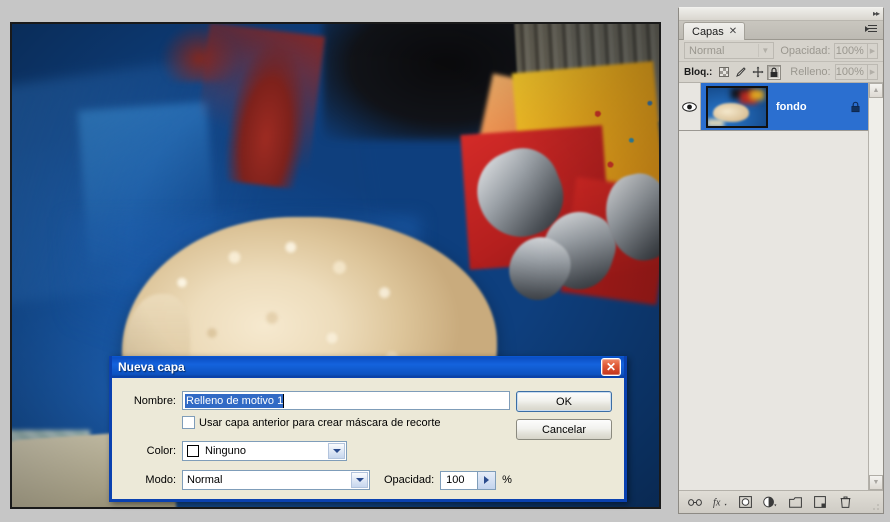 Image resolution: width=890 pixels, height=522 pixels. I want to click on layer-thumbnail, so click(737, 106).